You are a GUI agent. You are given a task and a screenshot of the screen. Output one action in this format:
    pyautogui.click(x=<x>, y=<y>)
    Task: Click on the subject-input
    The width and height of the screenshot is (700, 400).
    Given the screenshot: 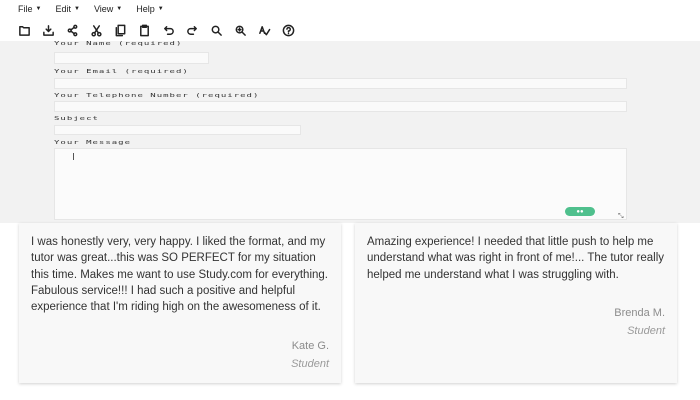 What is the action you would take?
    pyautogui.click(x=177, y=130)
    